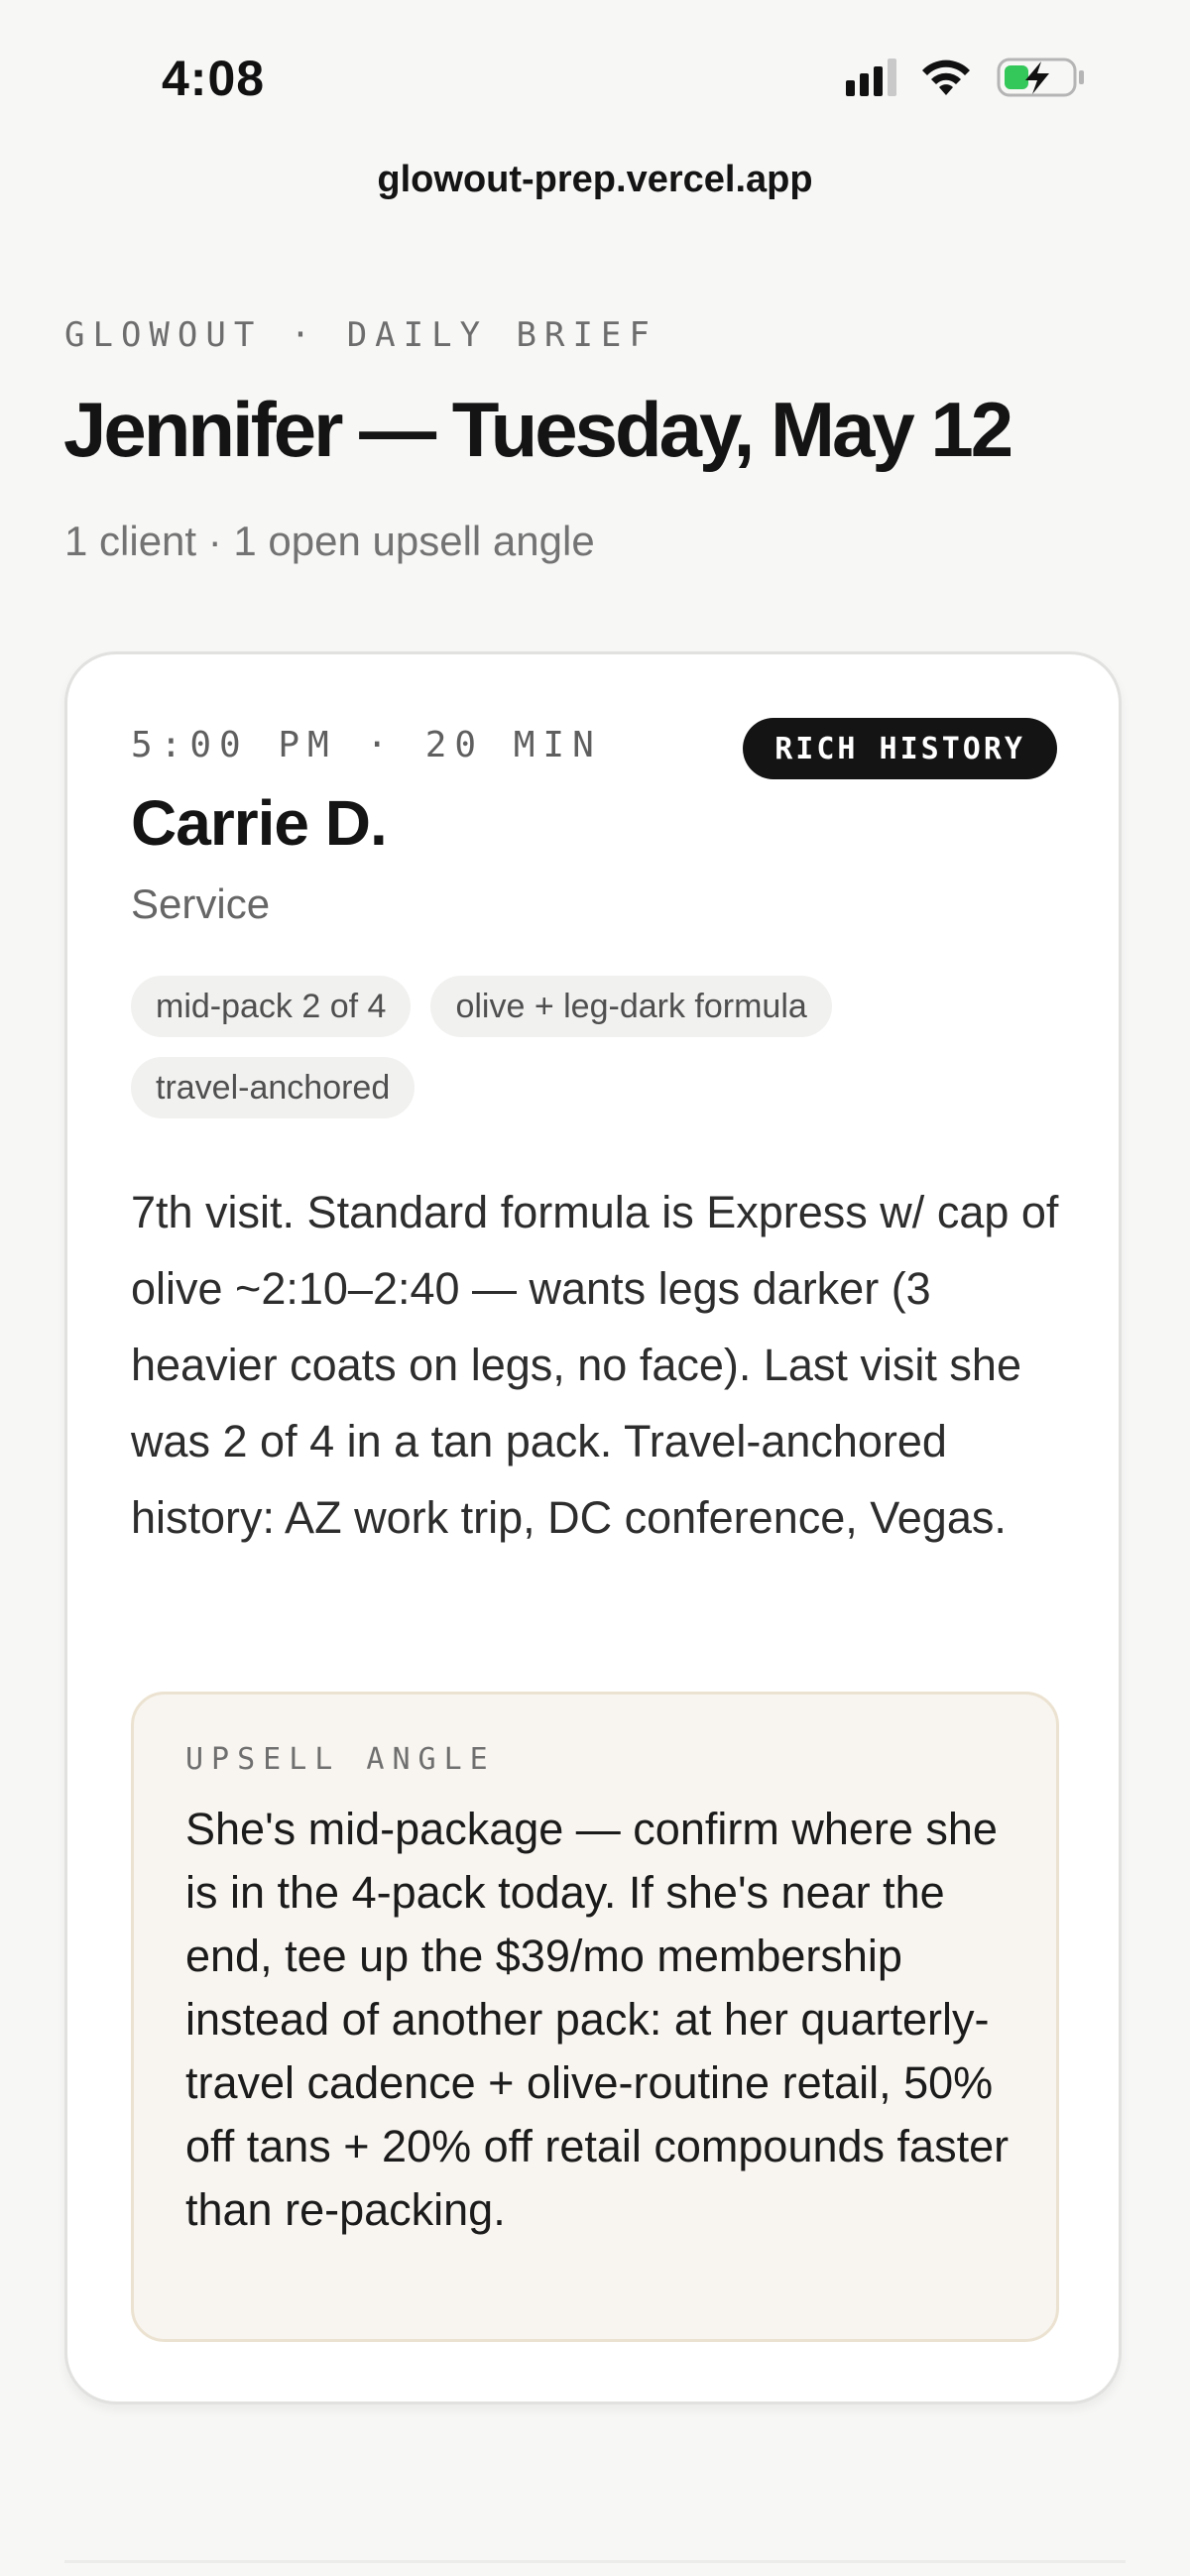 This screenshot has width=1190, height=2576. I want to click on status-bar: 4:08, so click(595, 75).